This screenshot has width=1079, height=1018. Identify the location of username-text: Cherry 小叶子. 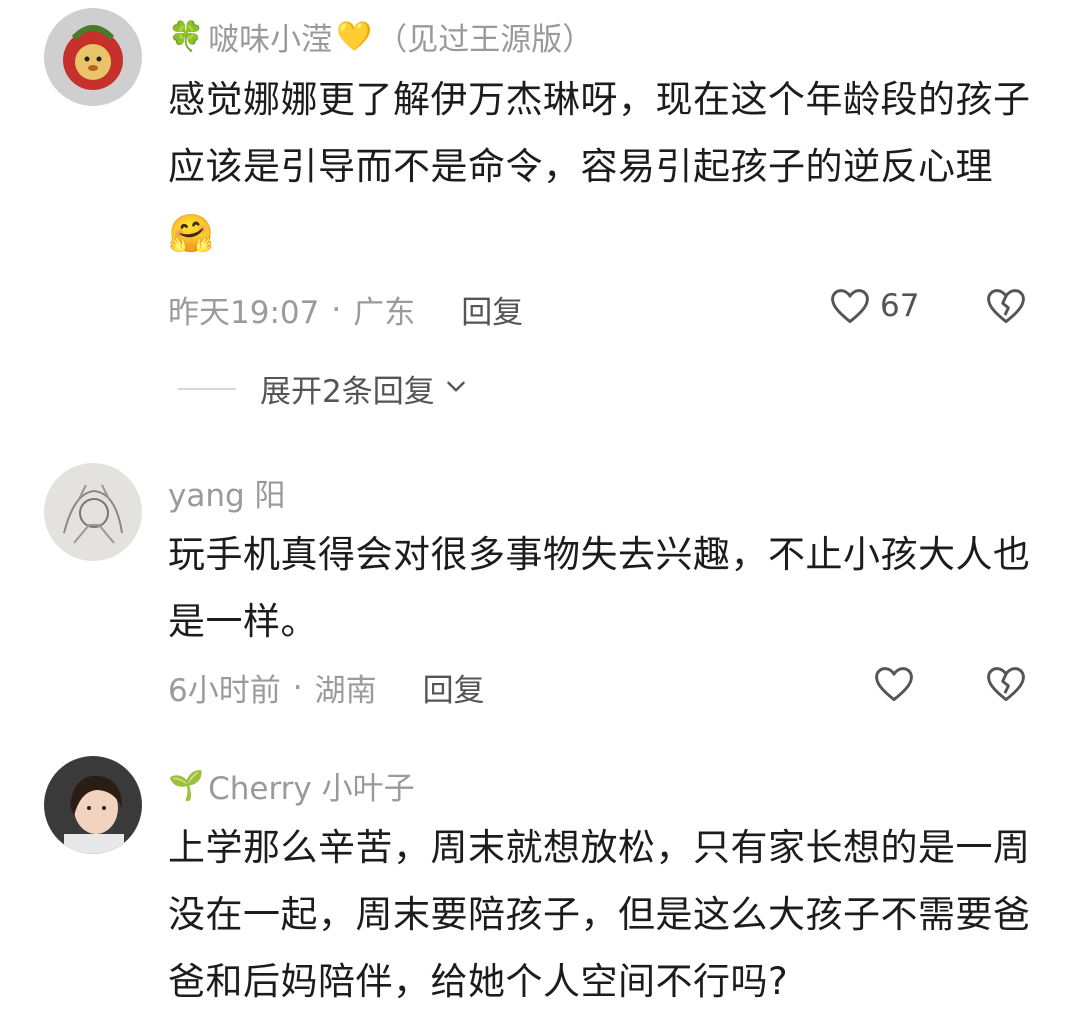
(311, 789).